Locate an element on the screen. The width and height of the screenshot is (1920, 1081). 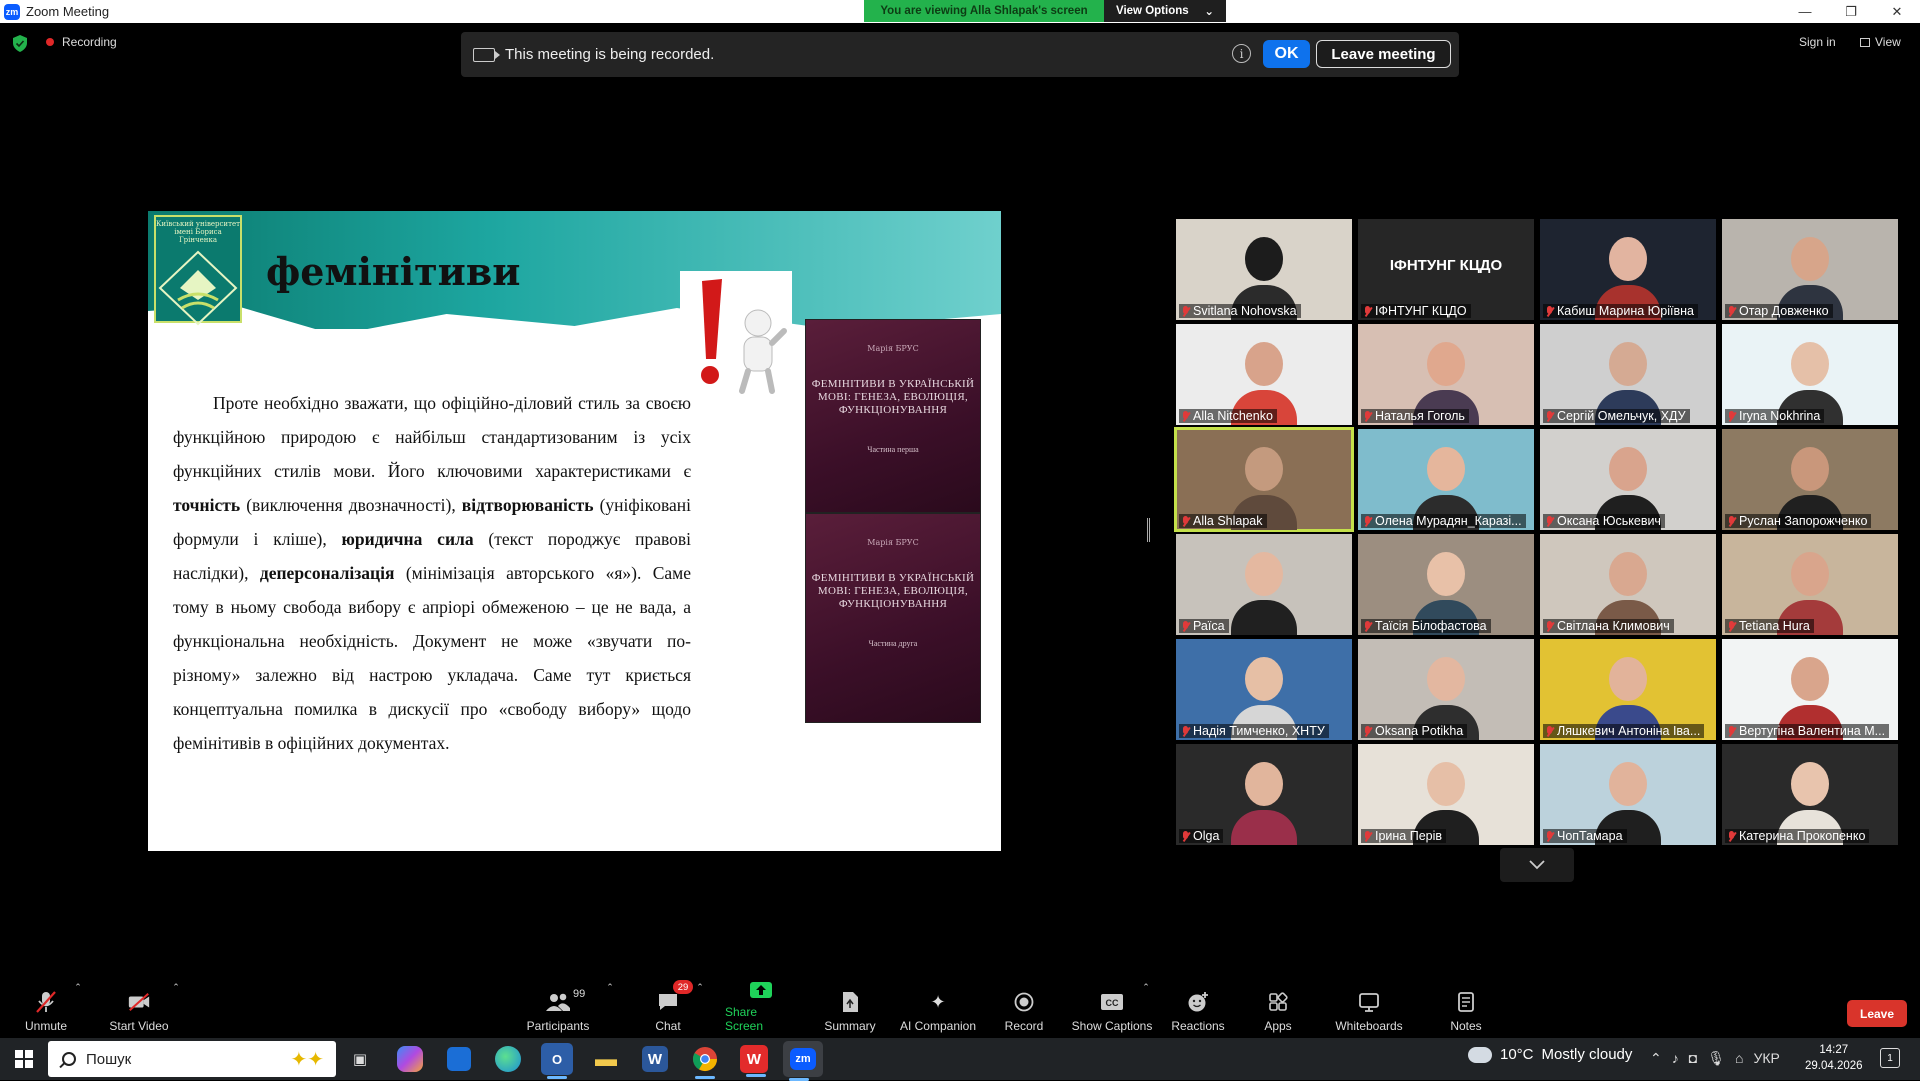
leave-meeting-button: Leave meeting is located at coordinates (1383, 54).